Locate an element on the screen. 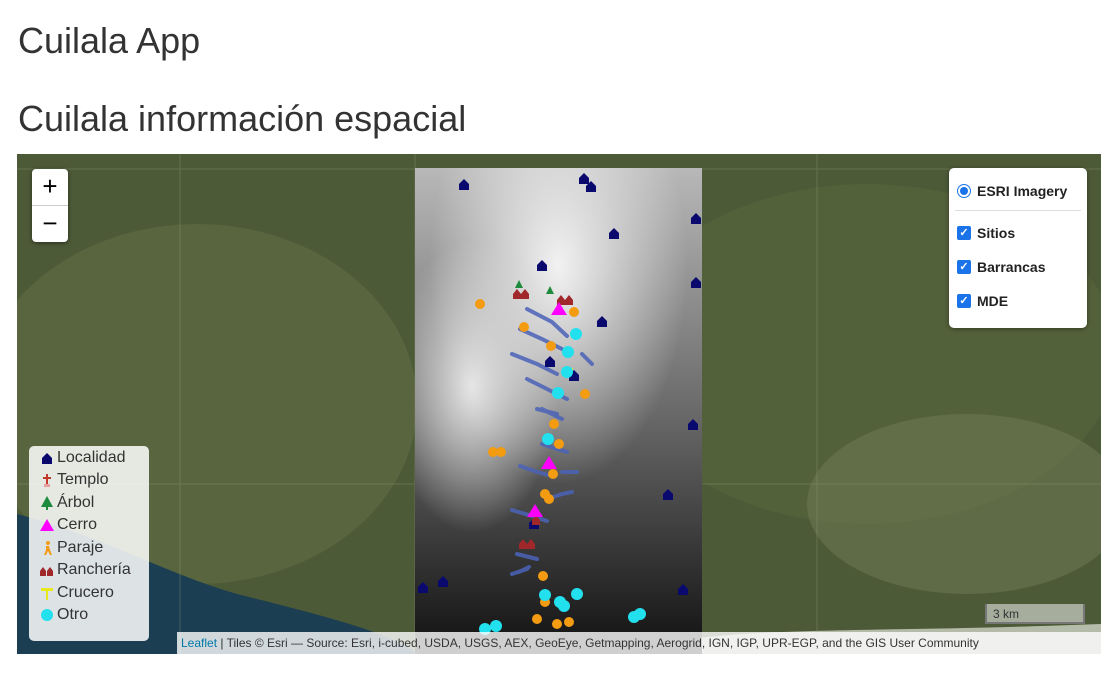 Image resolution: width=1116 pixels, height=697 pixels. triangle-icon is located at coordinates (47, 525).